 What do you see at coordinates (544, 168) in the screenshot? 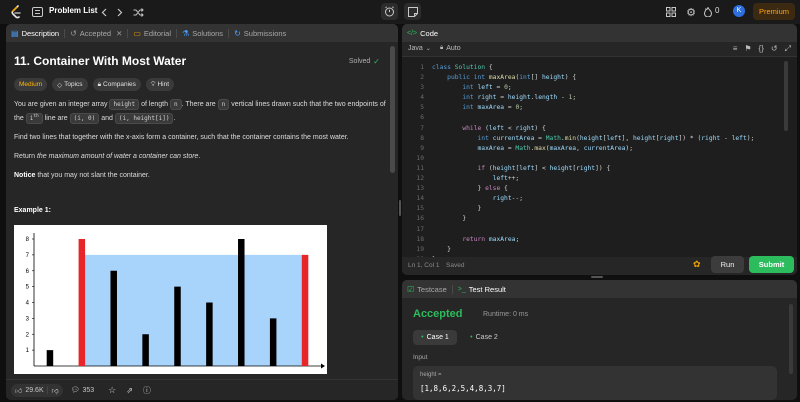
I see `code-line: if (height[left] < height[right]) {` at bounding box center [544, 168].